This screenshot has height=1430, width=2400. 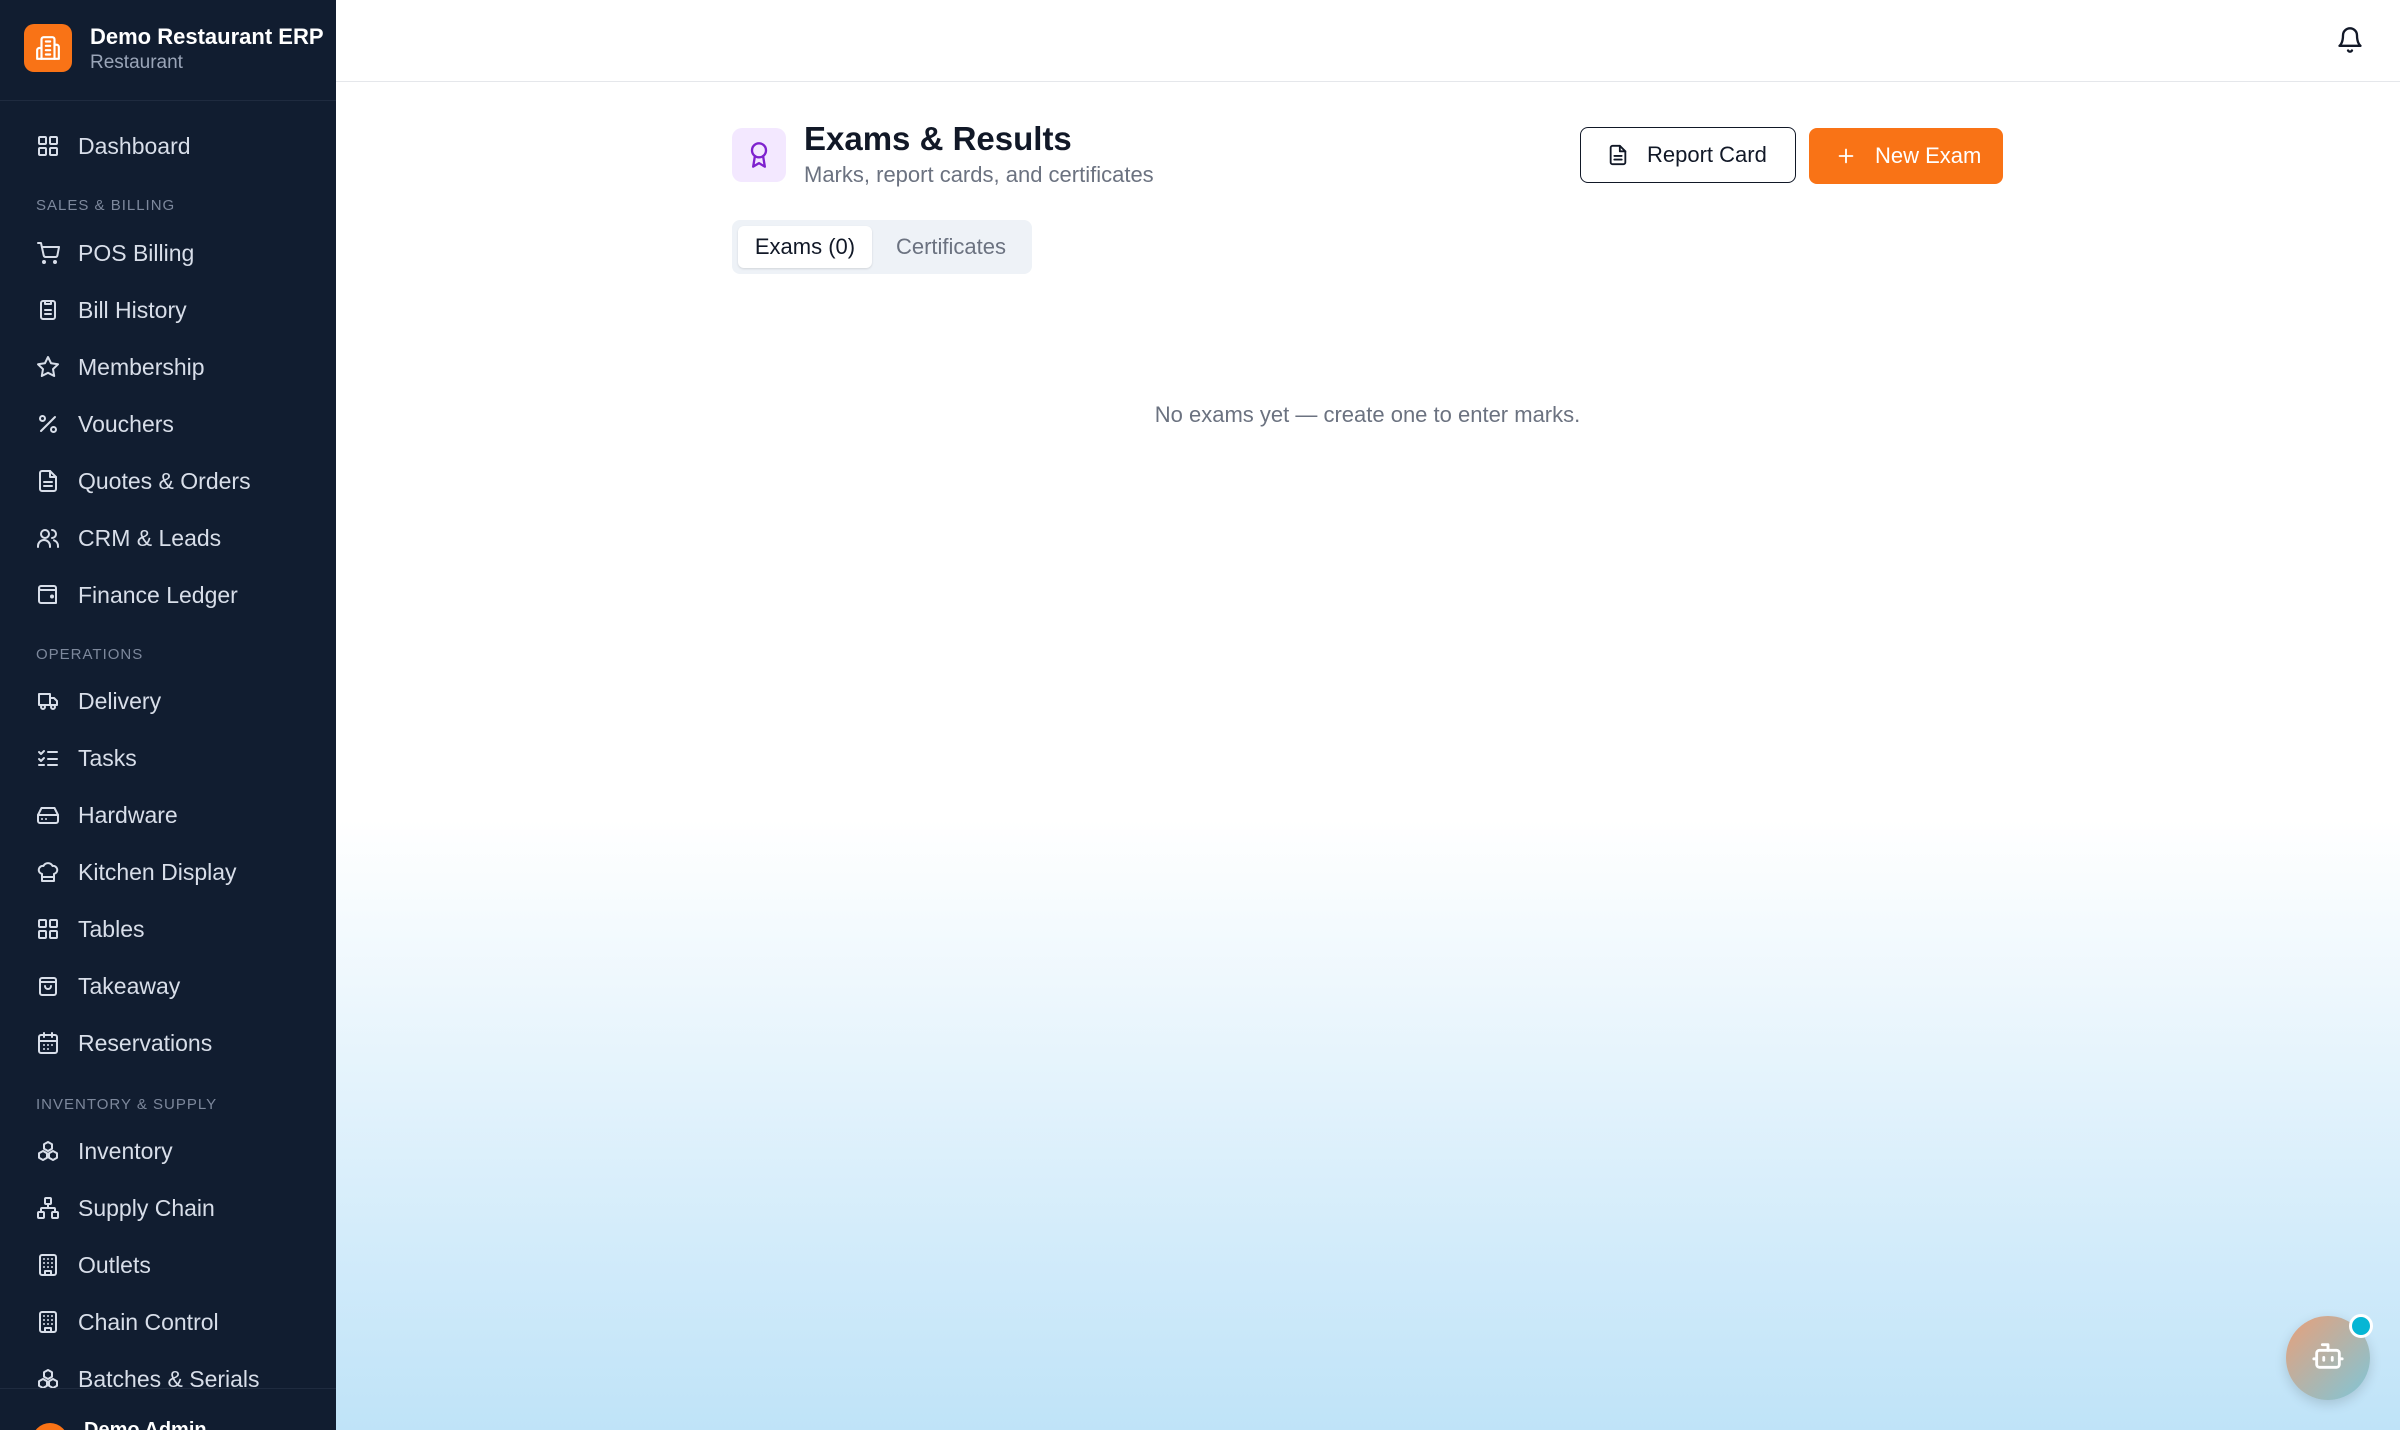 I want to click on sidebar-item-label: Tables, so click(x=111, y=929).